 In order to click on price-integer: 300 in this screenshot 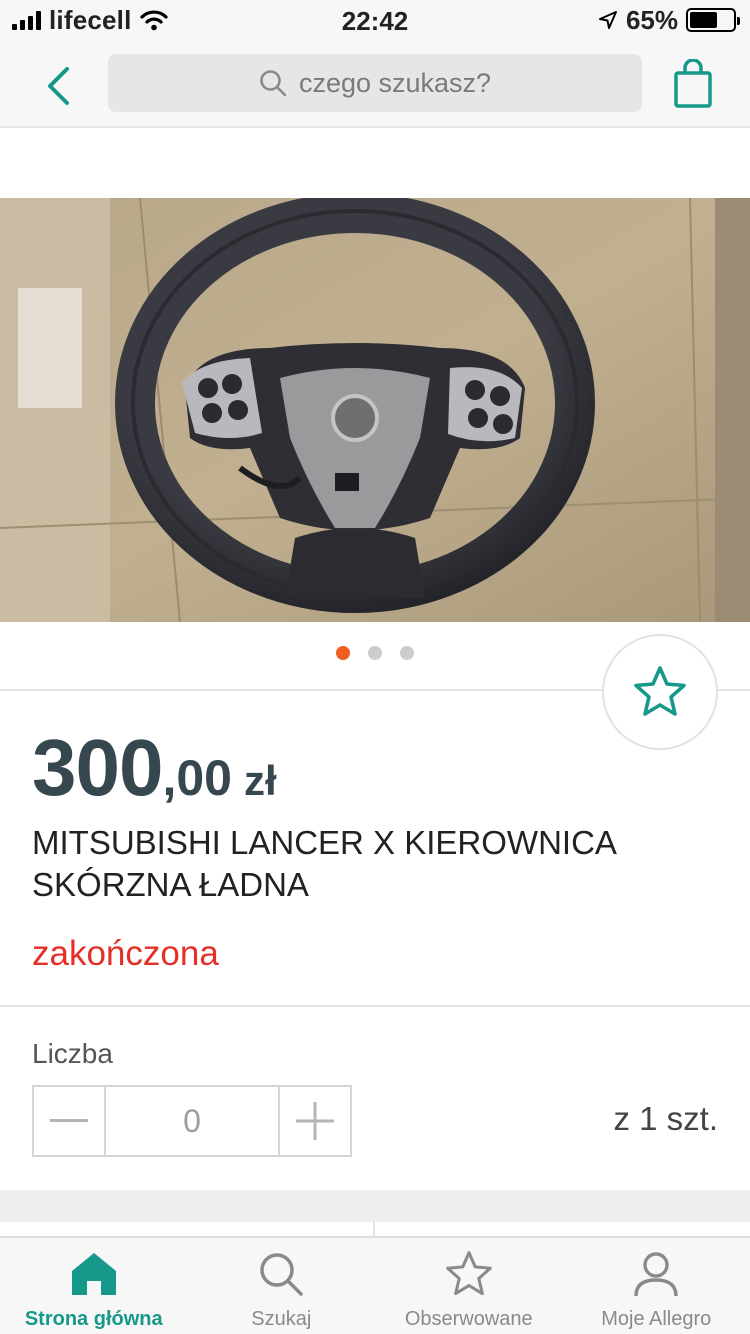, I will do `click(97, 767)`.